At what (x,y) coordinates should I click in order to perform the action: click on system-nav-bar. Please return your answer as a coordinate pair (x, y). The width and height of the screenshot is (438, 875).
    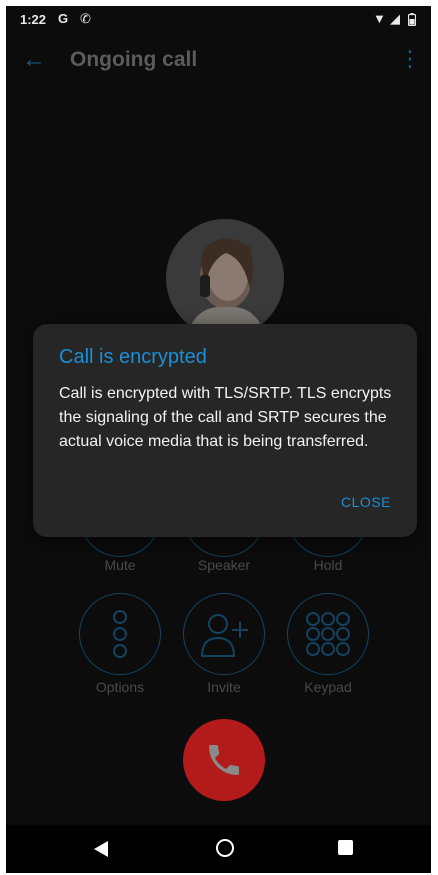
    Looking at the image, I should click on (218, 849).